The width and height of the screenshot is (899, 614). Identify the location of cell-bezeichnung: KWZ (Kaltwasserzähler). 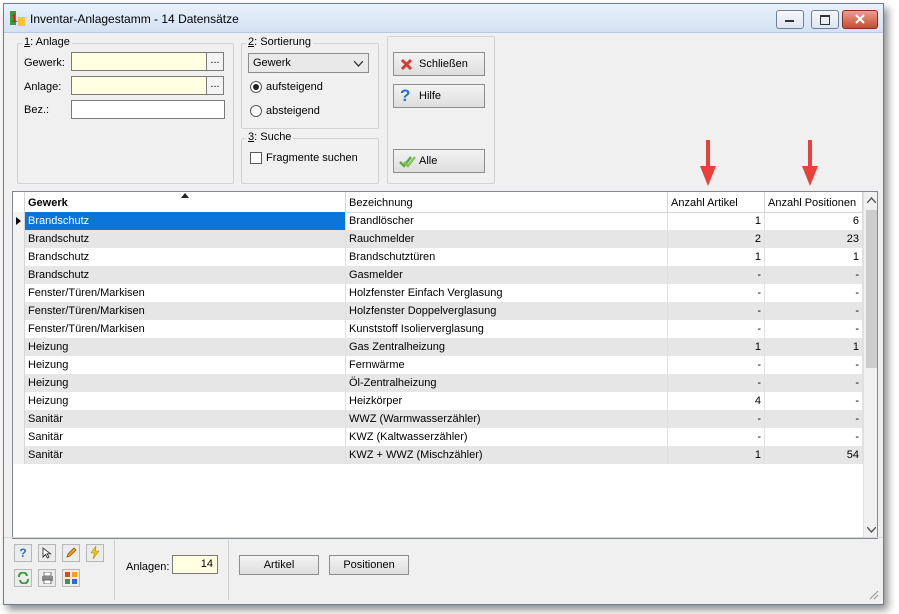
(507, 437).